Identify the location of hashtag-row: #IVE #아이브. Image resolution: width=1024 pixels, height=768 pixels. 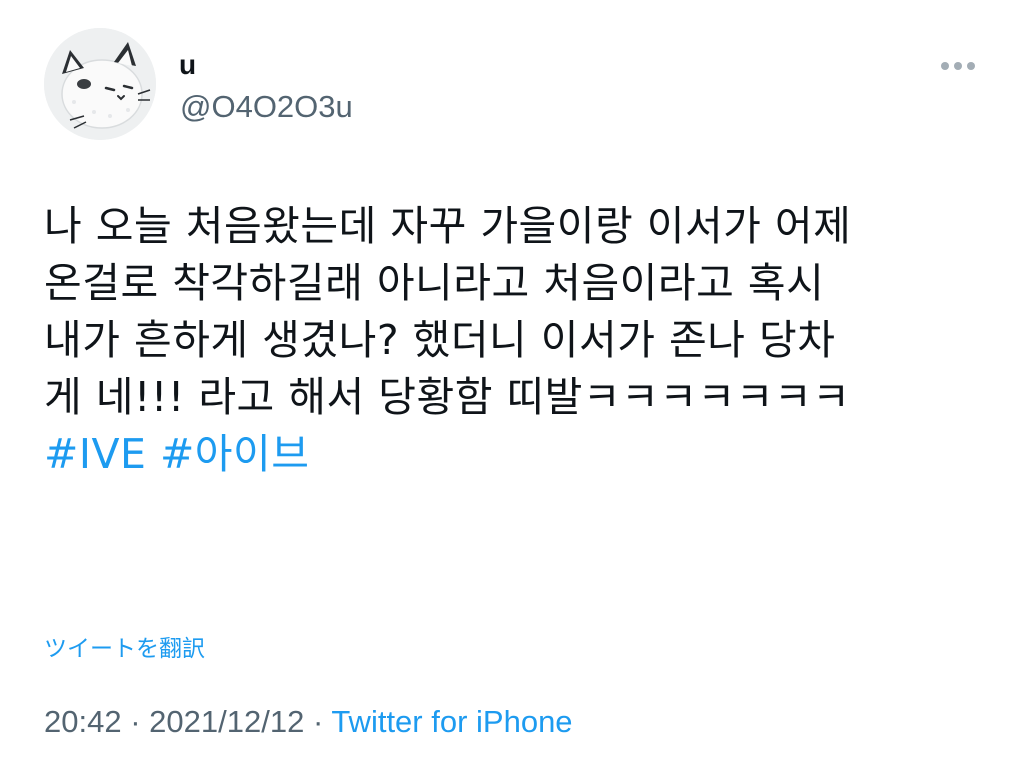
(519, 454).